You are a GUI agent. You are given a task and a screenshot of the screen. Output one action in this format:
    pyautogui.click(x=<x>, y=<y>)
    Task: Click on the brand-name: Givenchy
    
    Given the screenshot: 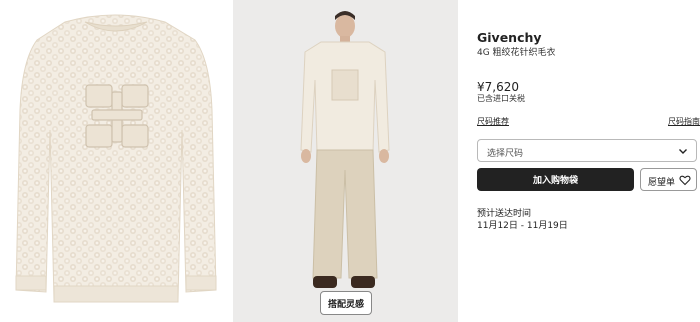 What is the action you would take?
    pyautogui.click(x=509, y=37)
    